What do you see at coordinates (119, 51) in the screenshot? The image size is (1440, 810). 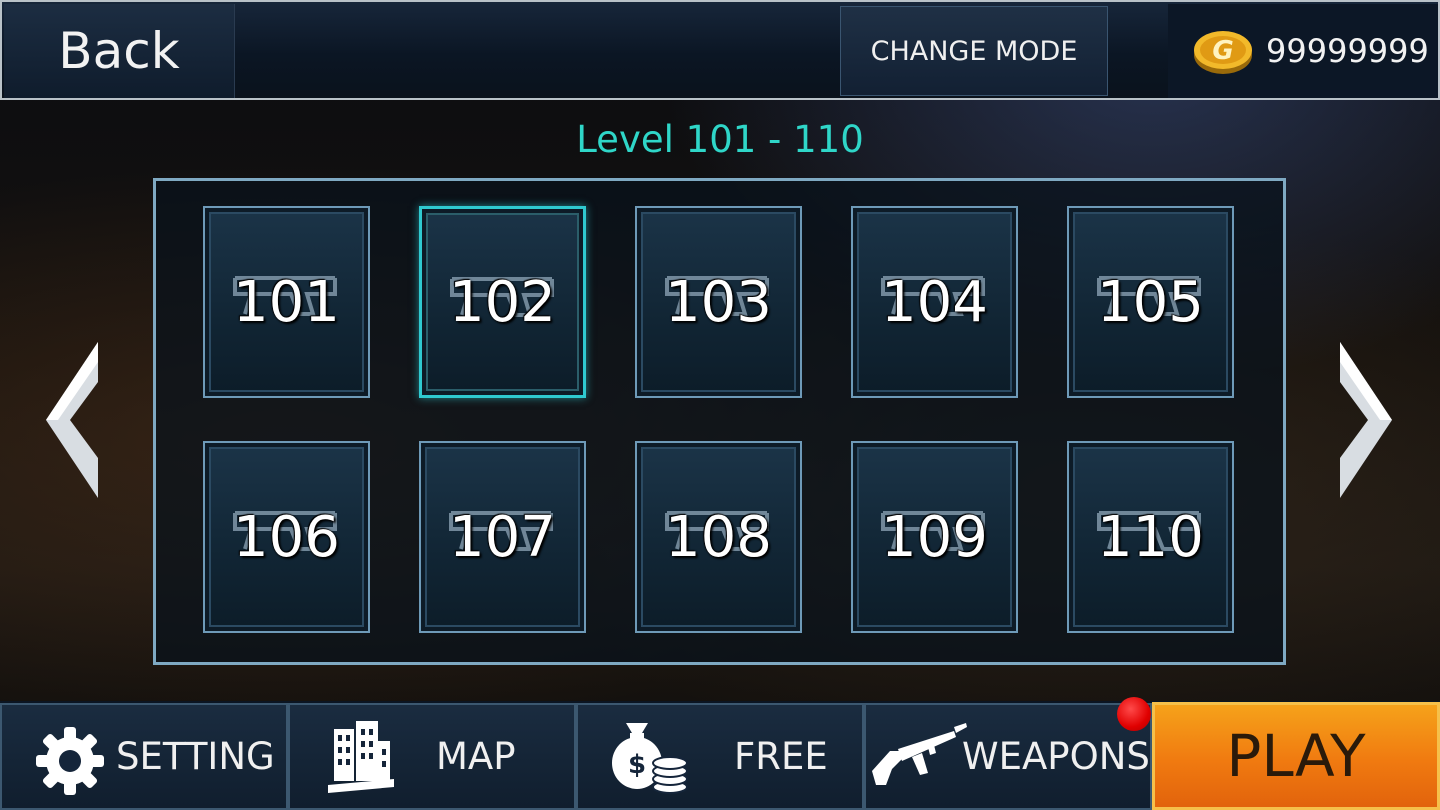 I see `back-button: Back` at bounding box center [119, 51].